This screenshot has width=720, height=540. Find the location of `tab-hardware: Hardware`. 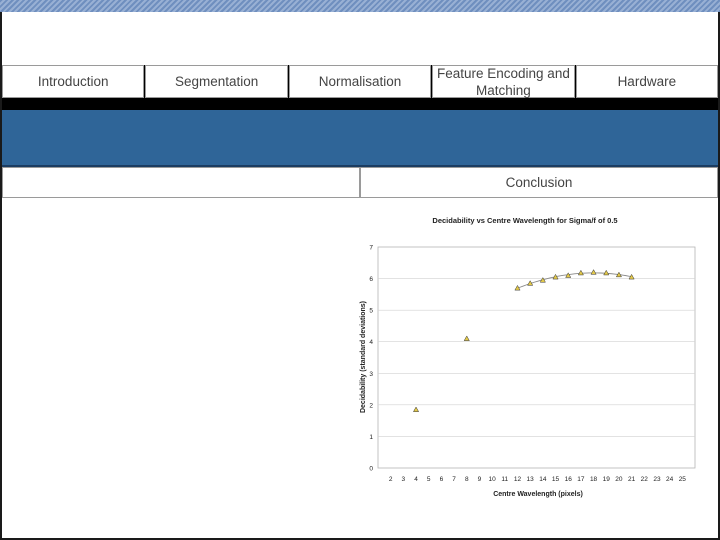

tab-hardware: Hardware is located at coordinates (647, 81).